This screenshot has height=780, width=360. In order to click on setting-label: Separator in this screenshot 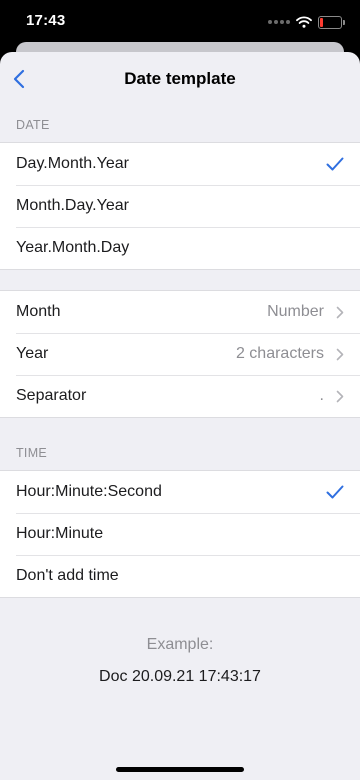, I will do `click(51, 395)`.